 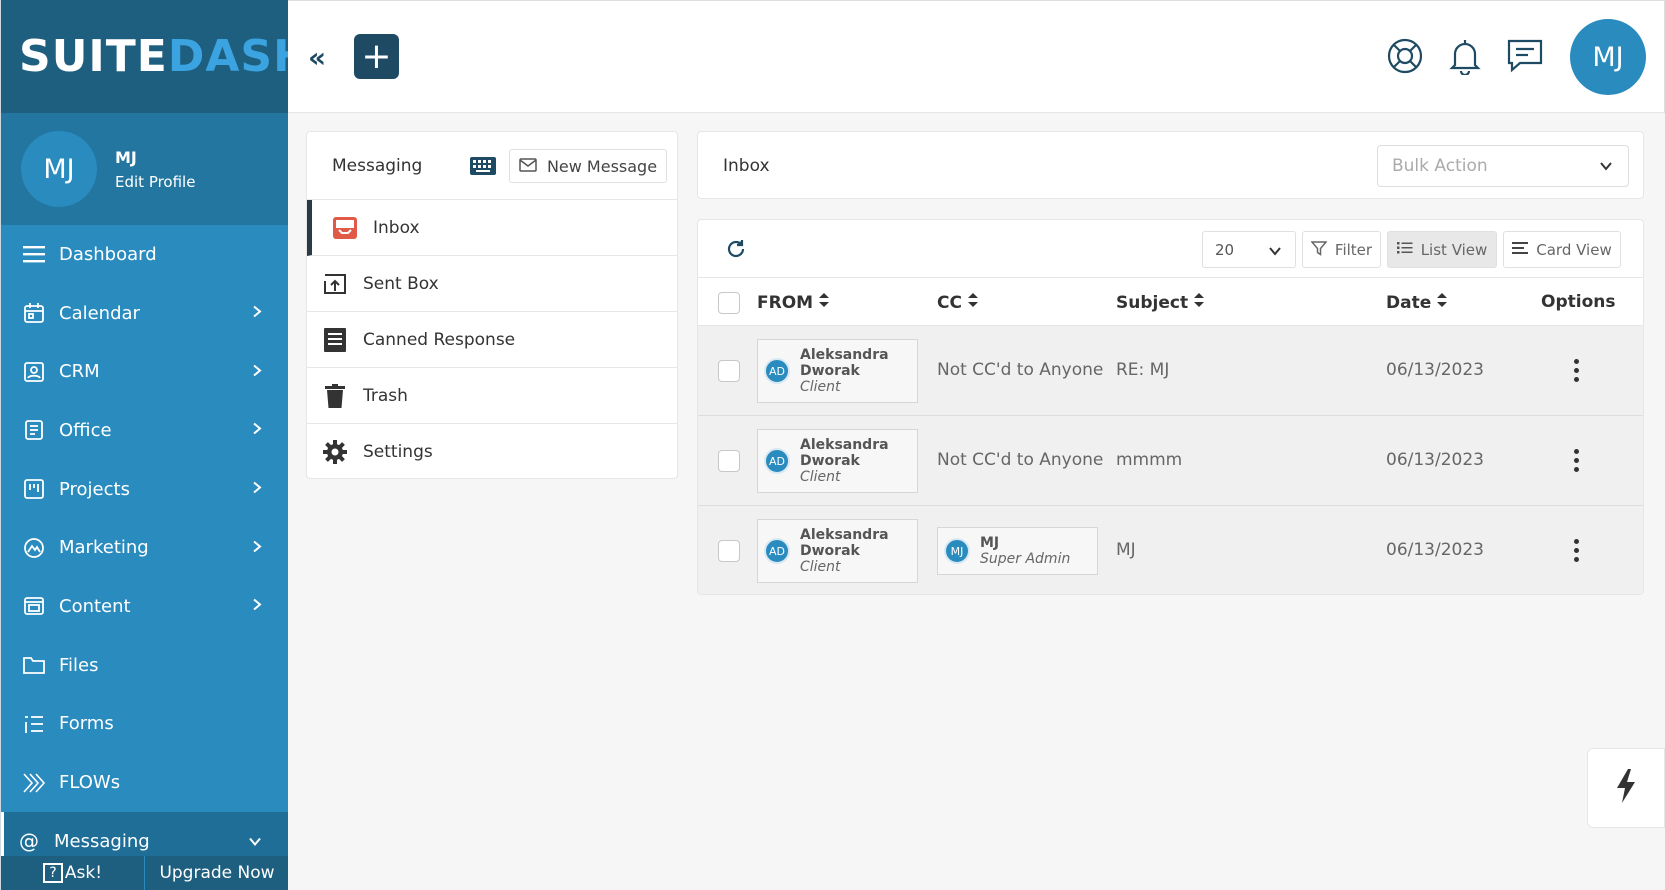 What do you see at coordinates (729, 303) in the screenshot?
I see `select-all-checkbox` at bounding box center [729, 303].